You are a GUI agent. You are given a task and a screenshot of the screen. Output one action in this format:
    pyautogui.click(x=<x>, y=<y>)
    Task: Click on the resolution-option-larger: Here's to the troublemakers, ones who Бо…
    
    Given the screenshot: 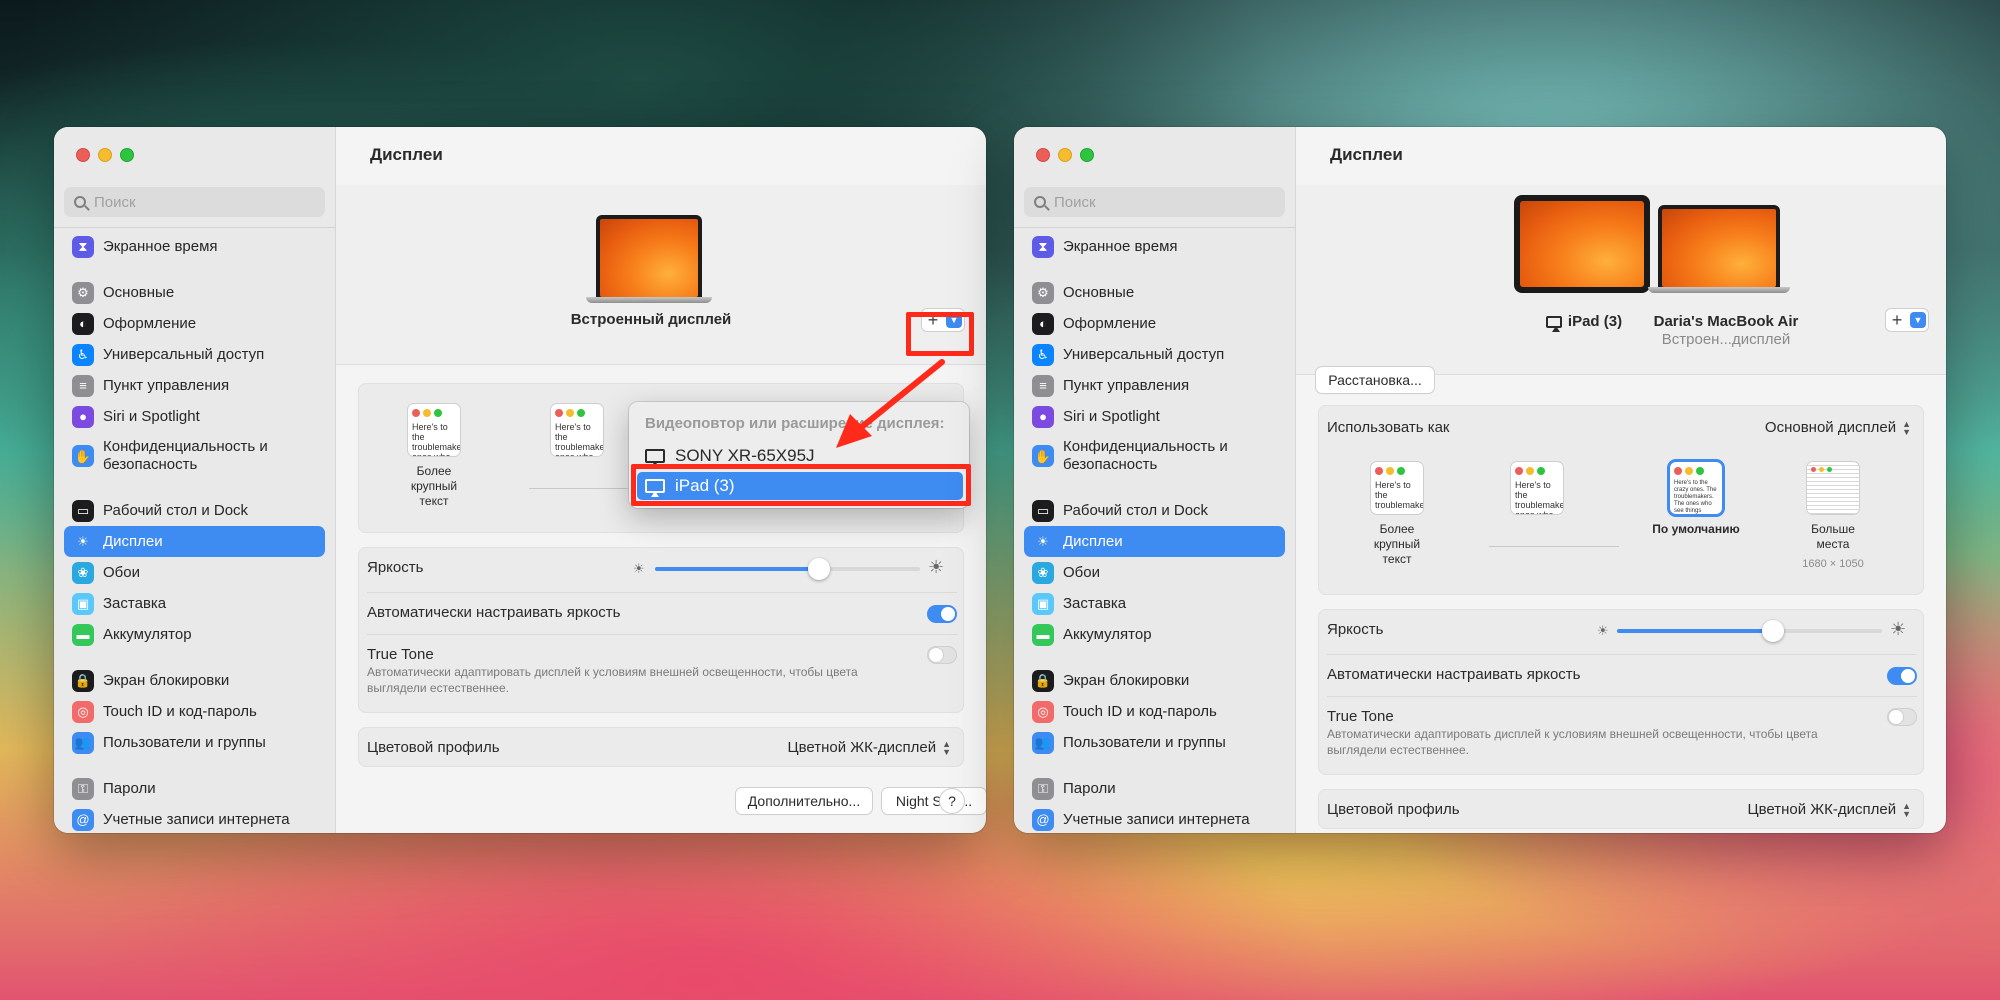 What is the action you would take?
    pyautogui.click(x=434, y=456)
    